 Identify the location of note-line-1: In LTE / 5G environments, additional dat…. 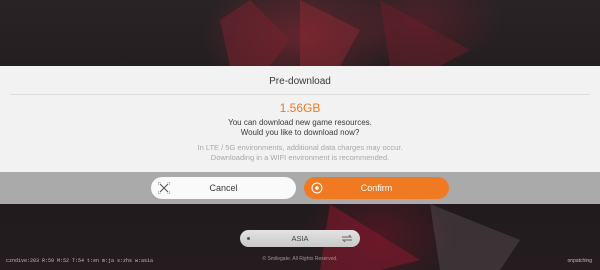
(300, 147).